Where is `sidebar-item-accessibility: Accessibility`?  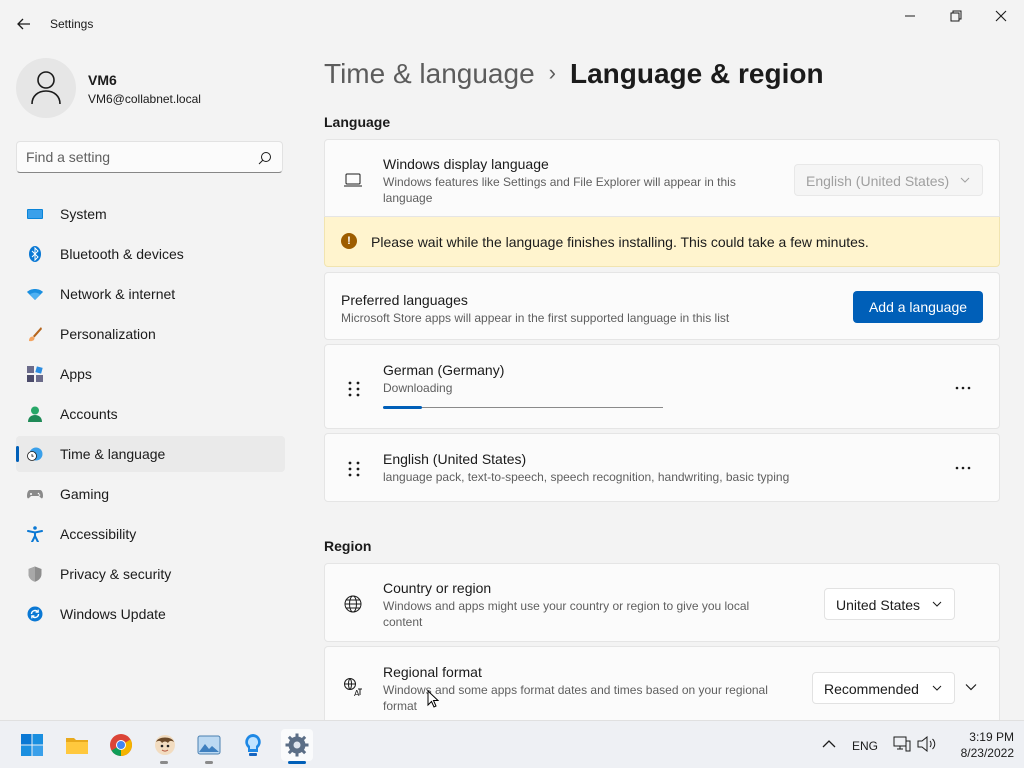 sidebar-item-accessibility: Accessibility is located at coordinates (150, 534).